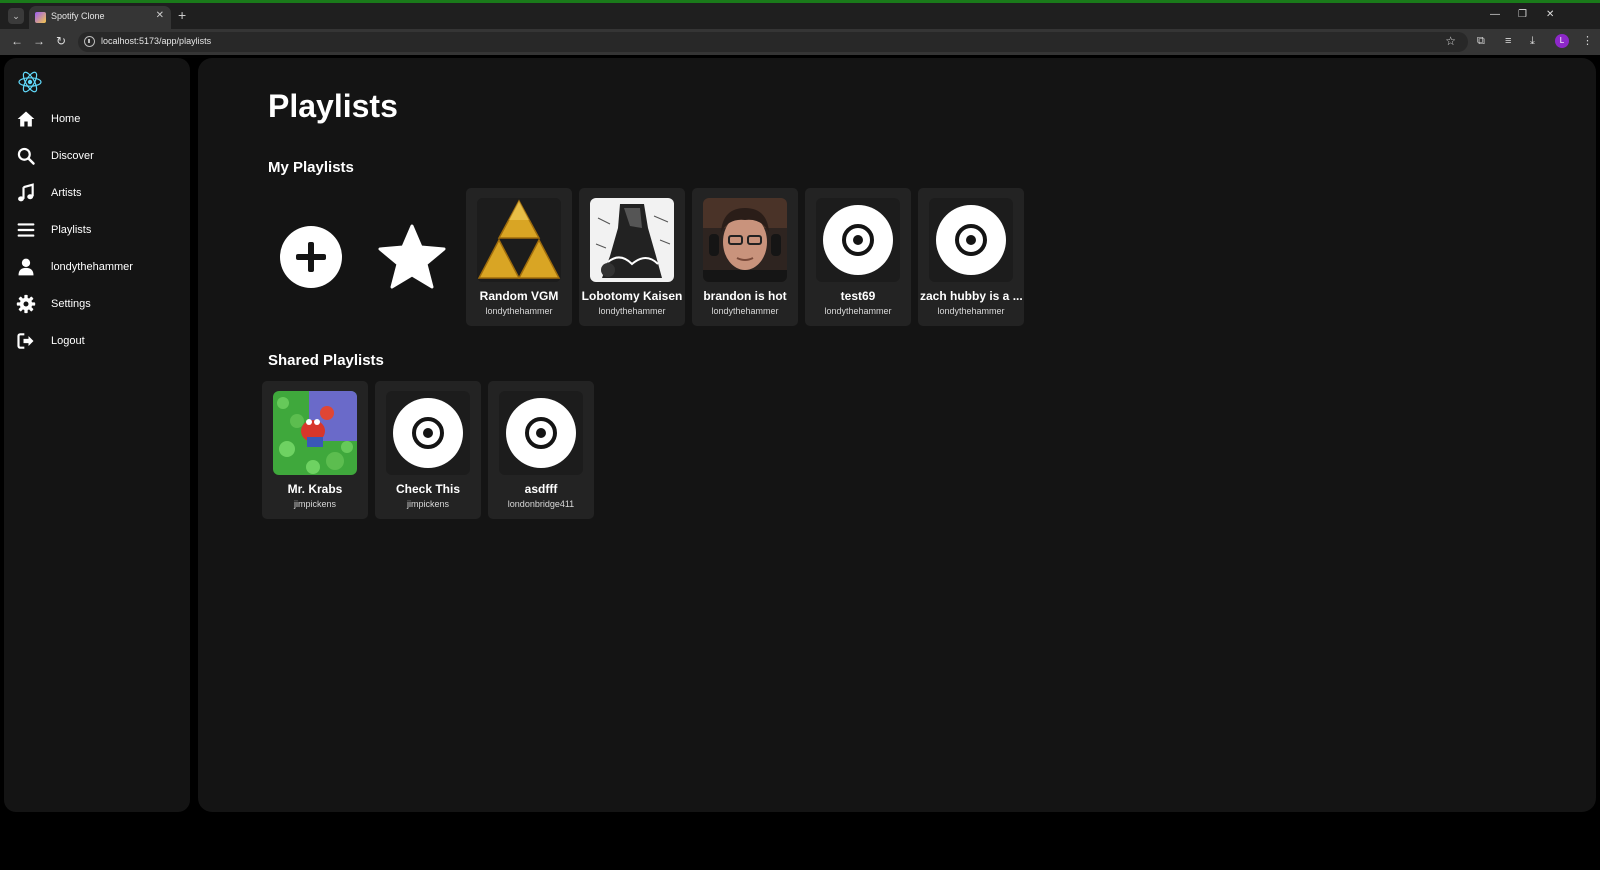 The height and width of the screenshot is (870, 1600). What do you see at coordinates (101, 119) in the screenshot?
I see `sidebar-item-home: Home` at bounding box center [101, 119].